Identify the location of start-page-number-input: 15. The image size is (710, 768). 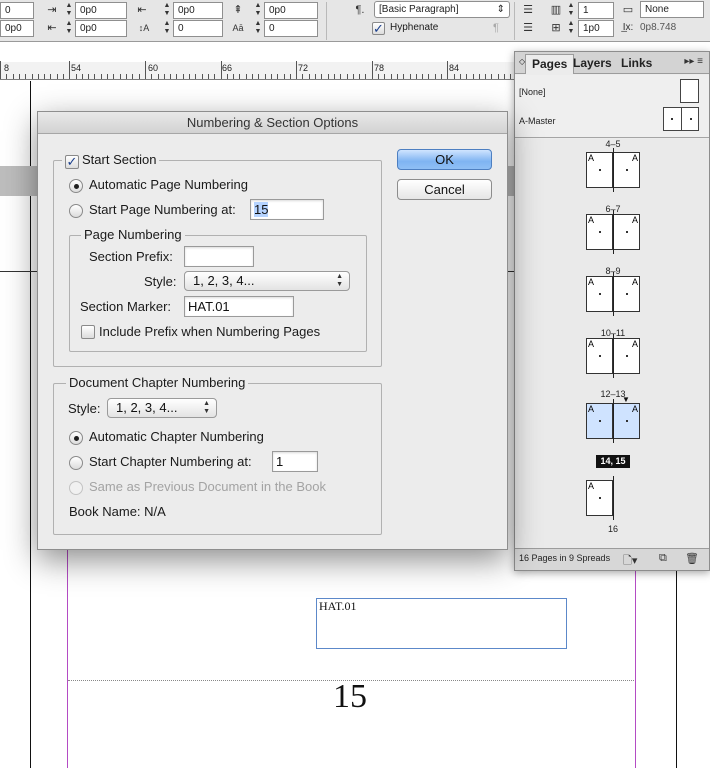
(287, 209).